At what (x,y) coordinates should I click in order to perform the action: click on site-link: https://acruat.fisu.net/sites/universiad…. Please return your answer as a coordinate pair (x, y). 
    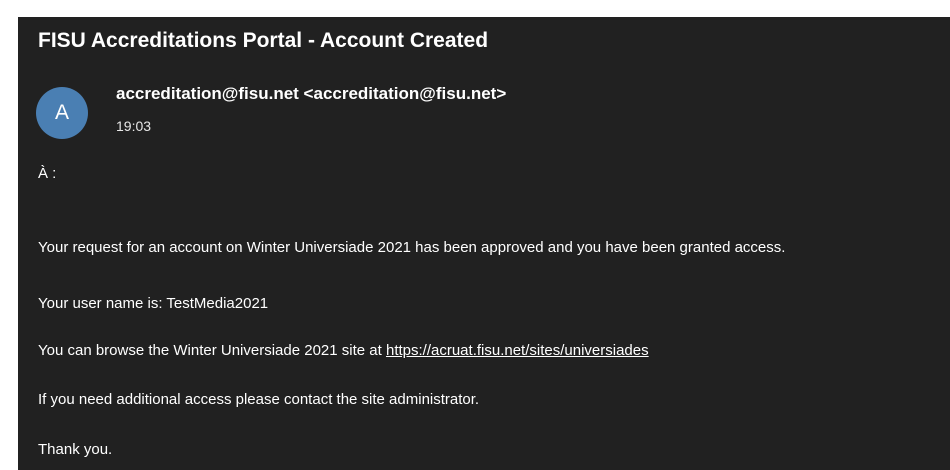
    Looking at the image, I should click on (517, 350).